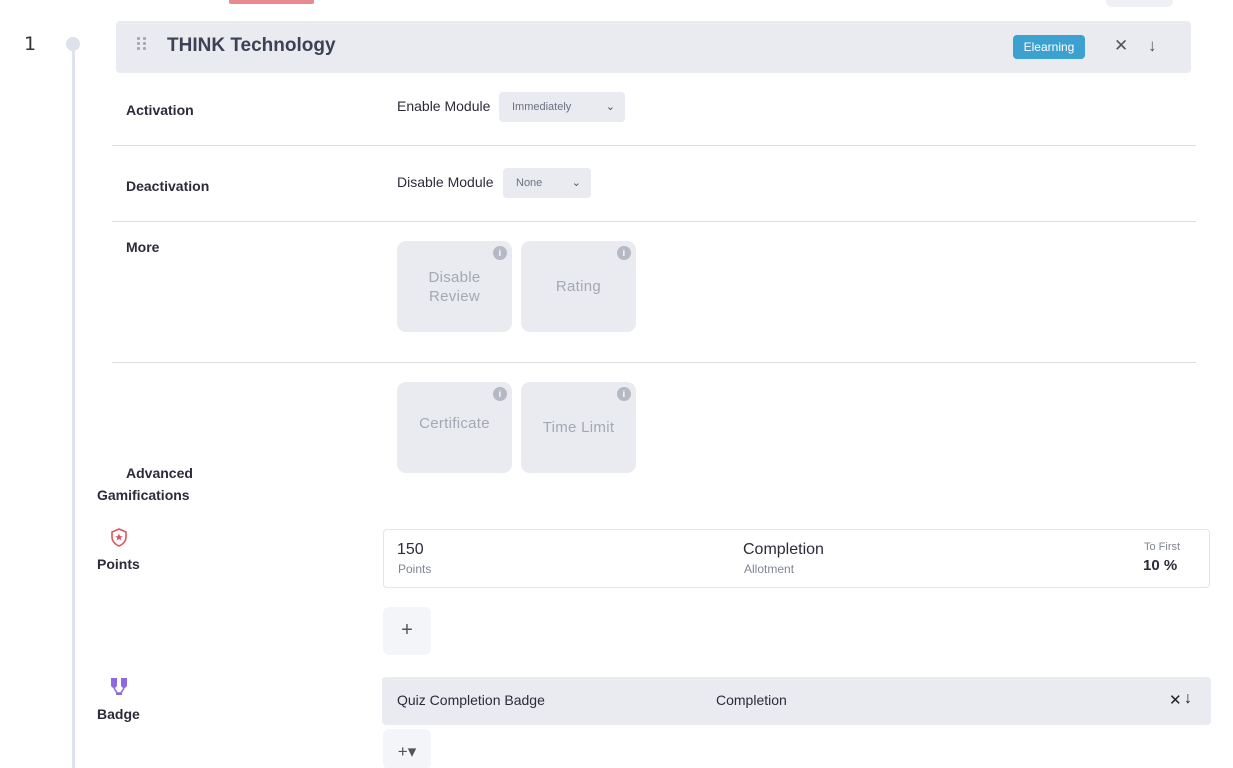 The width and height of the screenshot is (1233, 768). I want to click on trophy-icon, so click(119, 686).